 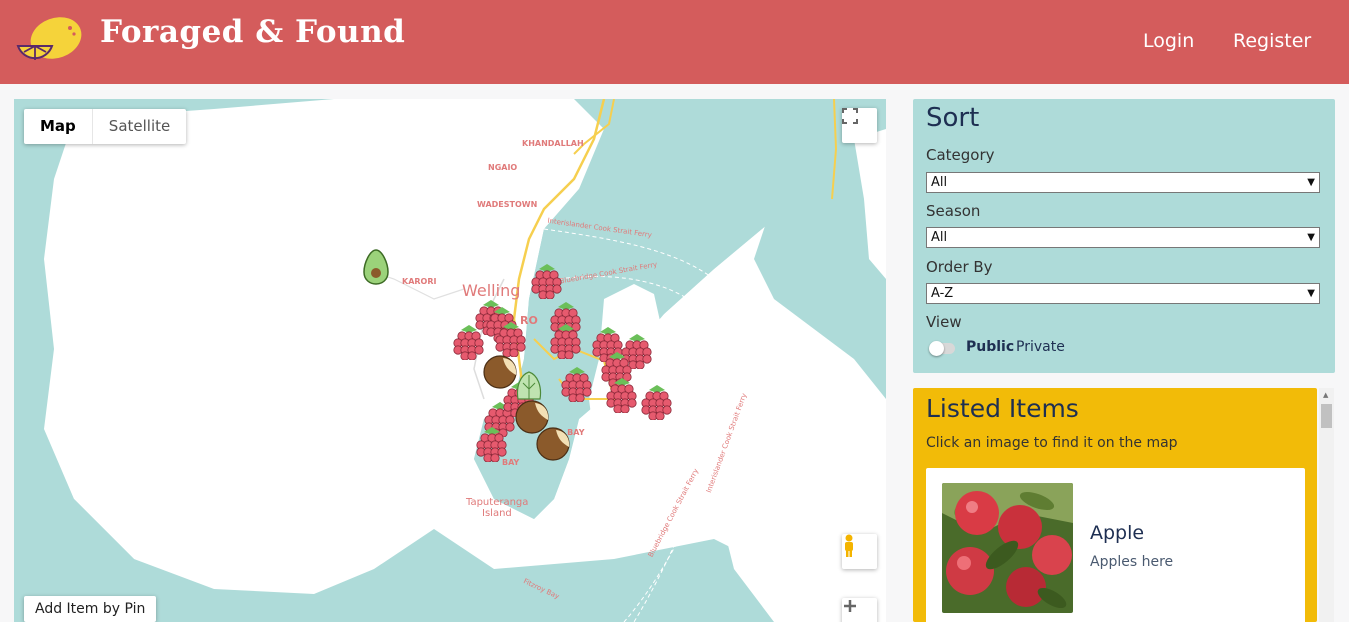 I want to click on season-select-value: All, so click(x=939, y=237).